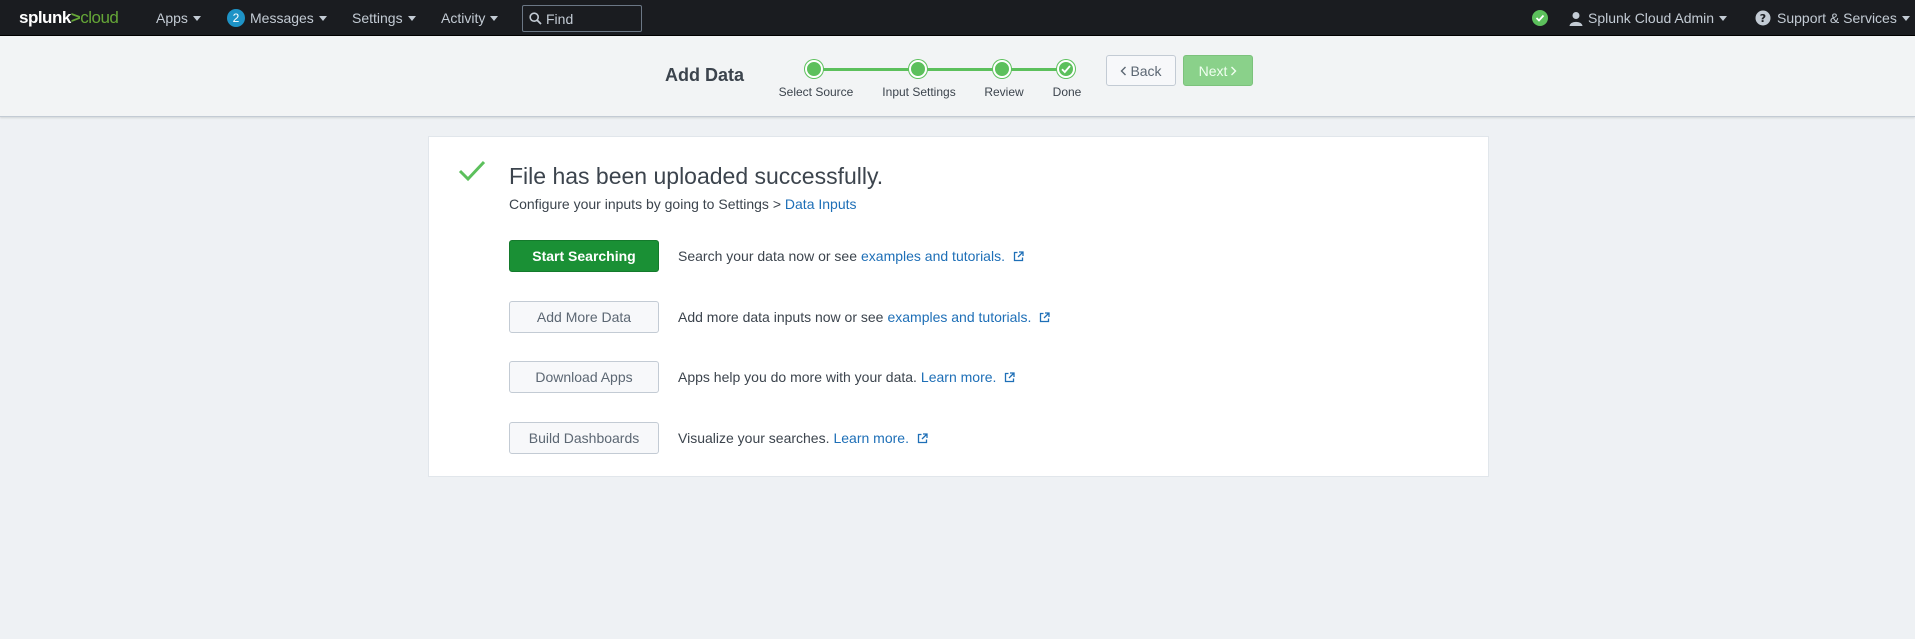 This screenshot has height=639, width=1915. Describe the element at coordinates (705, 75) in the screenshot. I see `page-title: Add Data` at that location.